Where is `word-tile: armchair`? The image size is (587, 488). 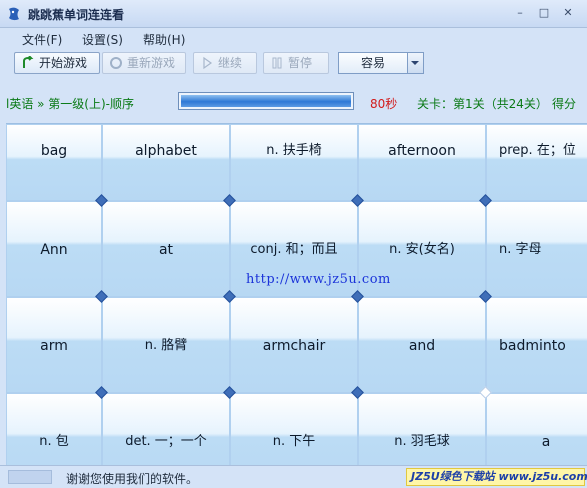 word-tile: armchair is located at coordinates (294, 345).